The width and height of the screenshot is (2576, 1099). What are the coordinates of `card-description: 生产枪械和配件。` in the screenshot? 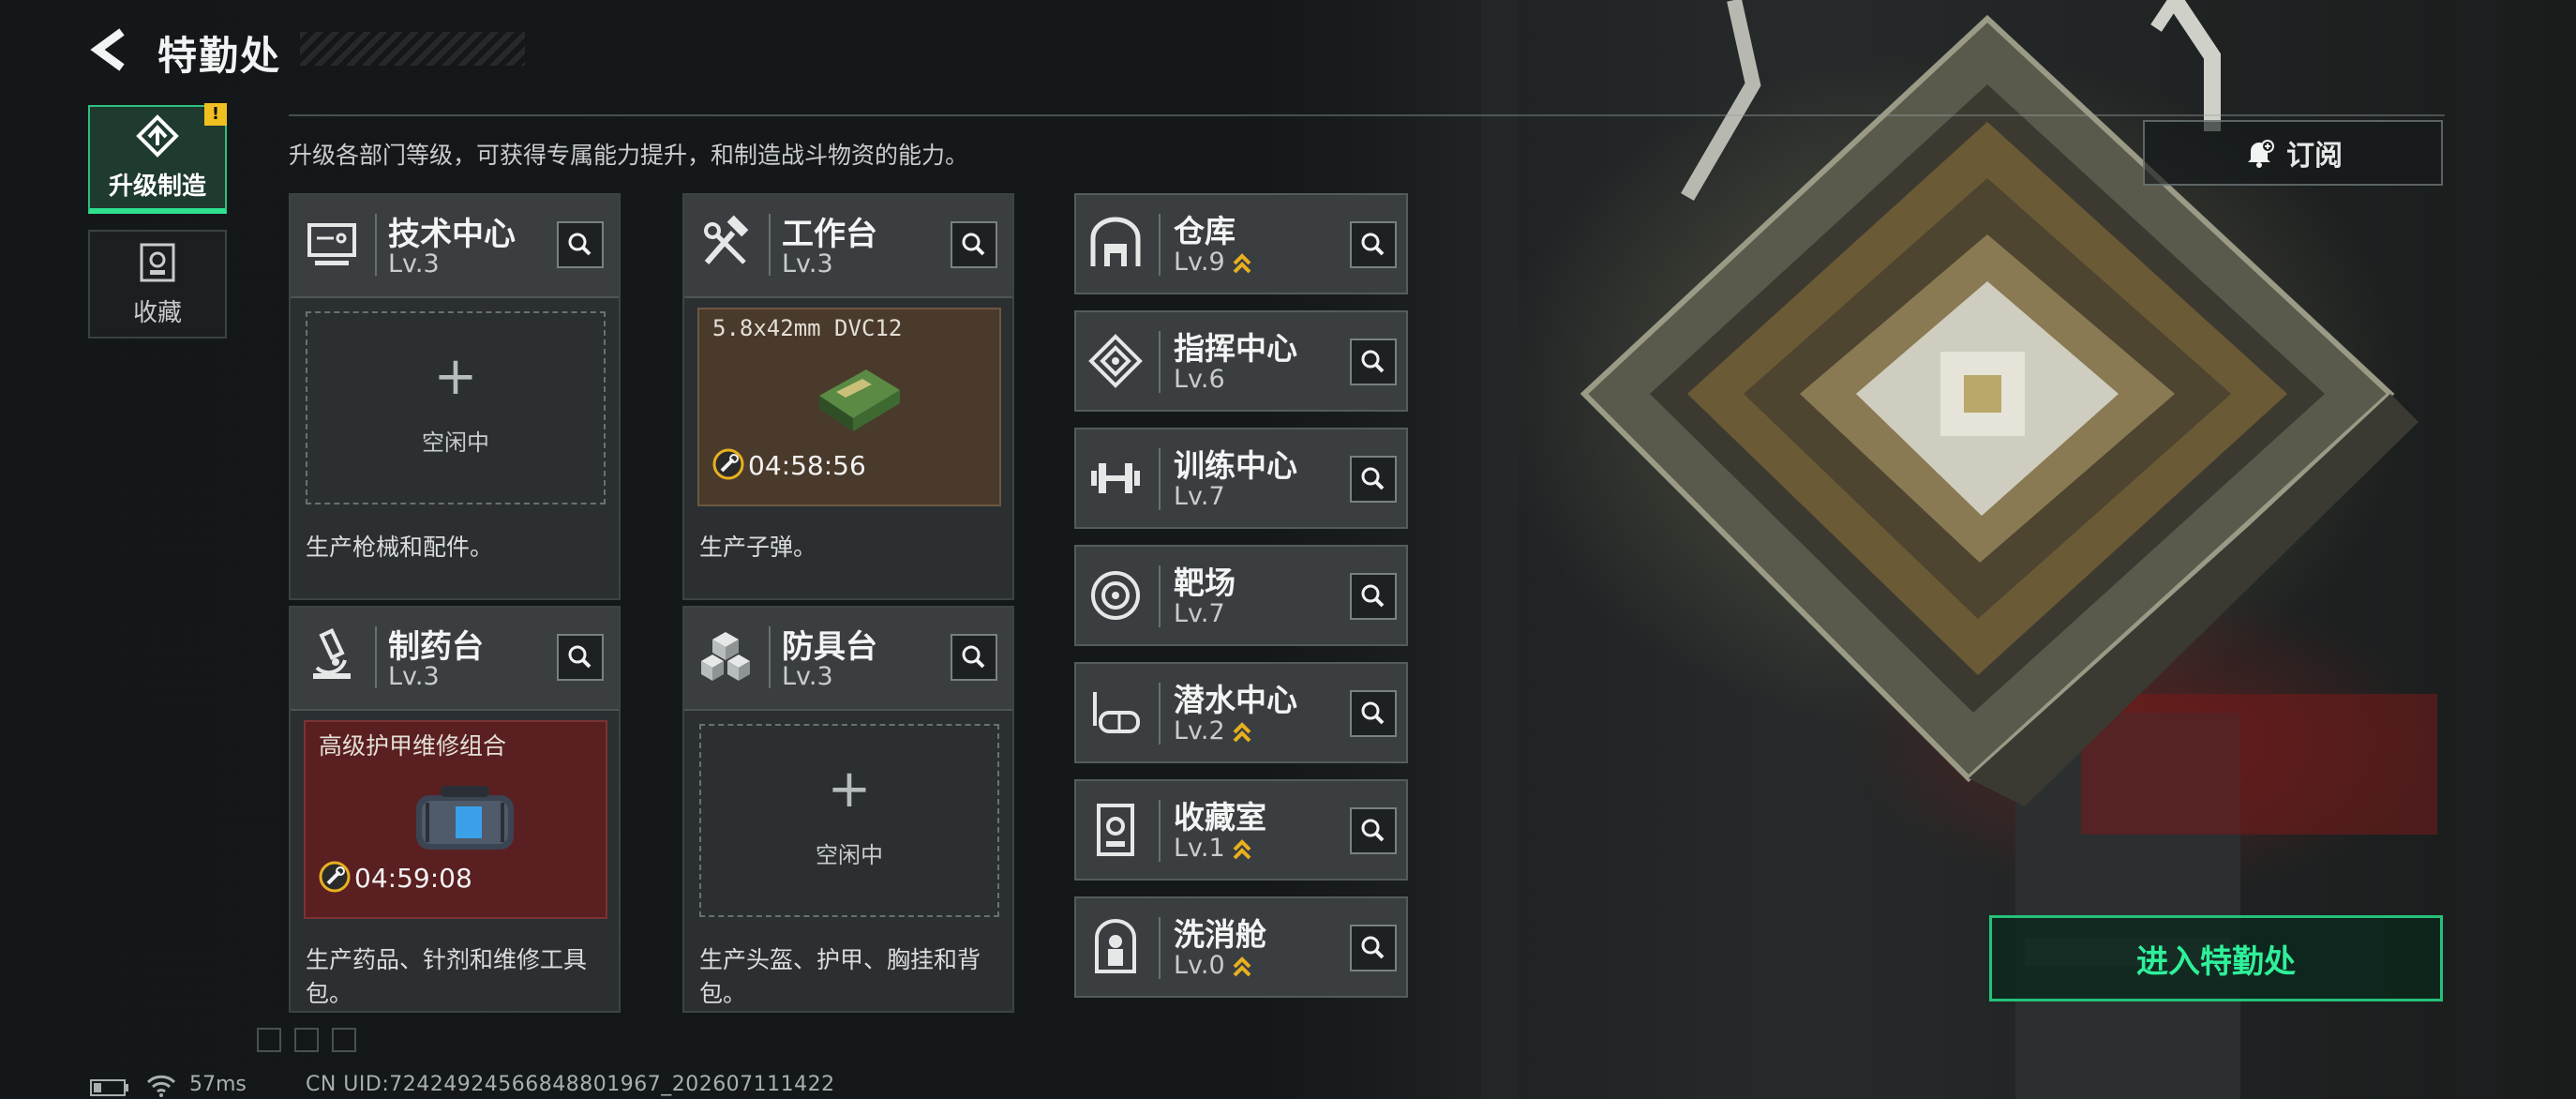 It's located at (400, 547).